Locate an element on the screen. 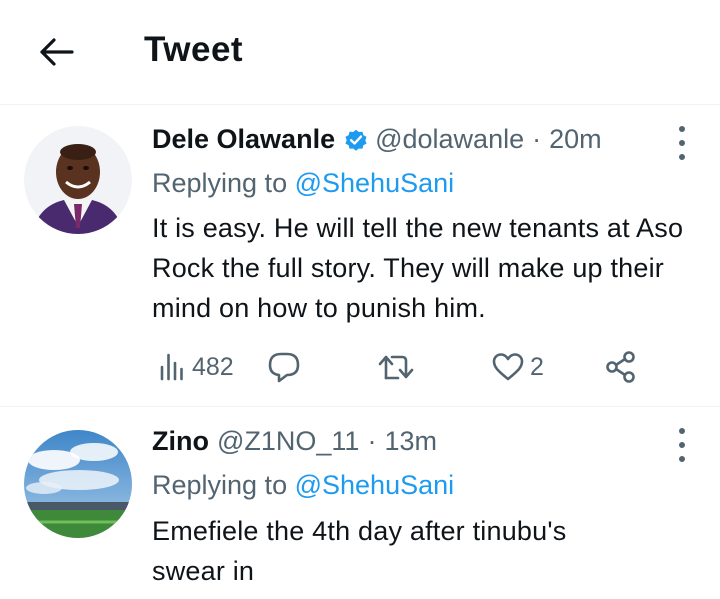 The image size is (720, 599). replying-prefix: Replying to is located at coordinates (220, 485).